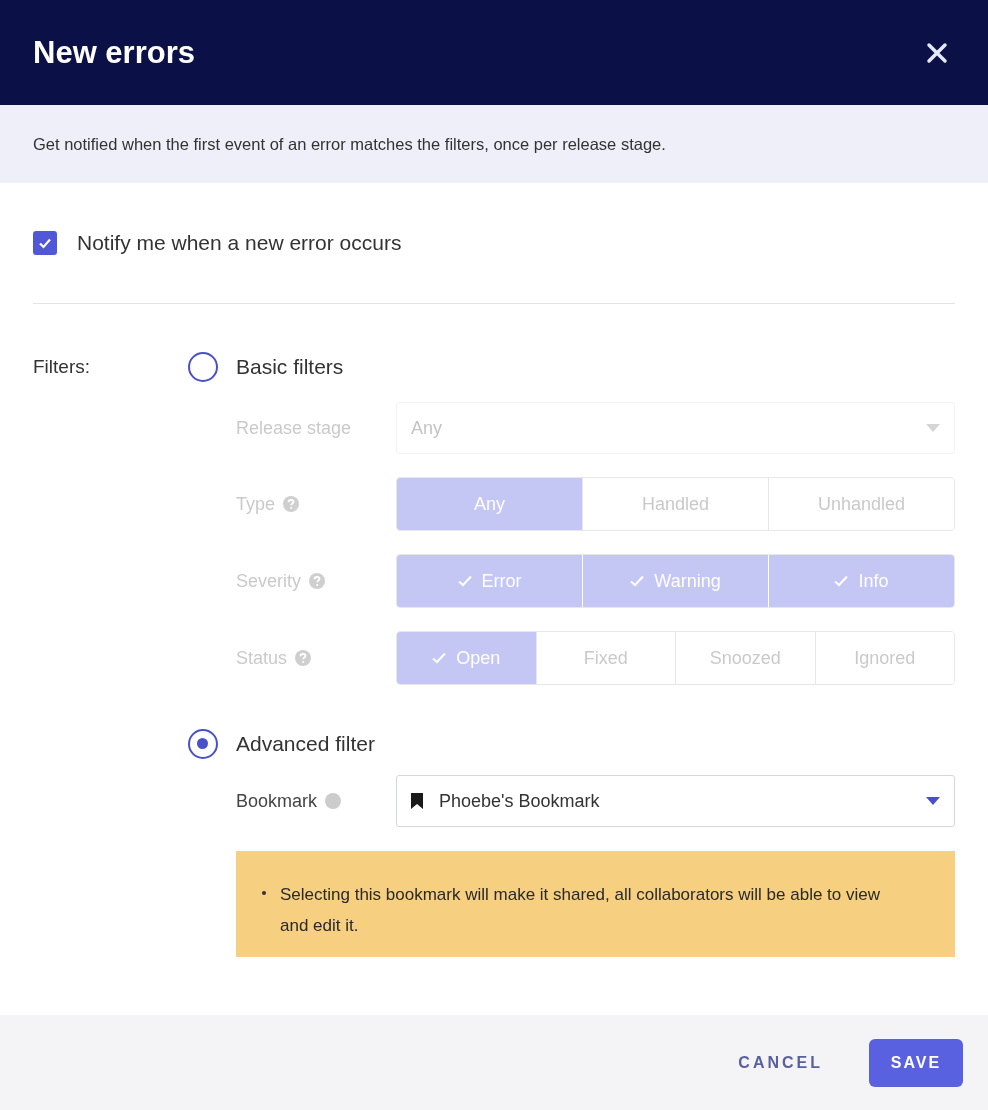 This screenshot has width=988, height=1110. Describe the element at coordinates (305, 744) in the screenshot. I see `radio-label: Advanced filter` at that location.